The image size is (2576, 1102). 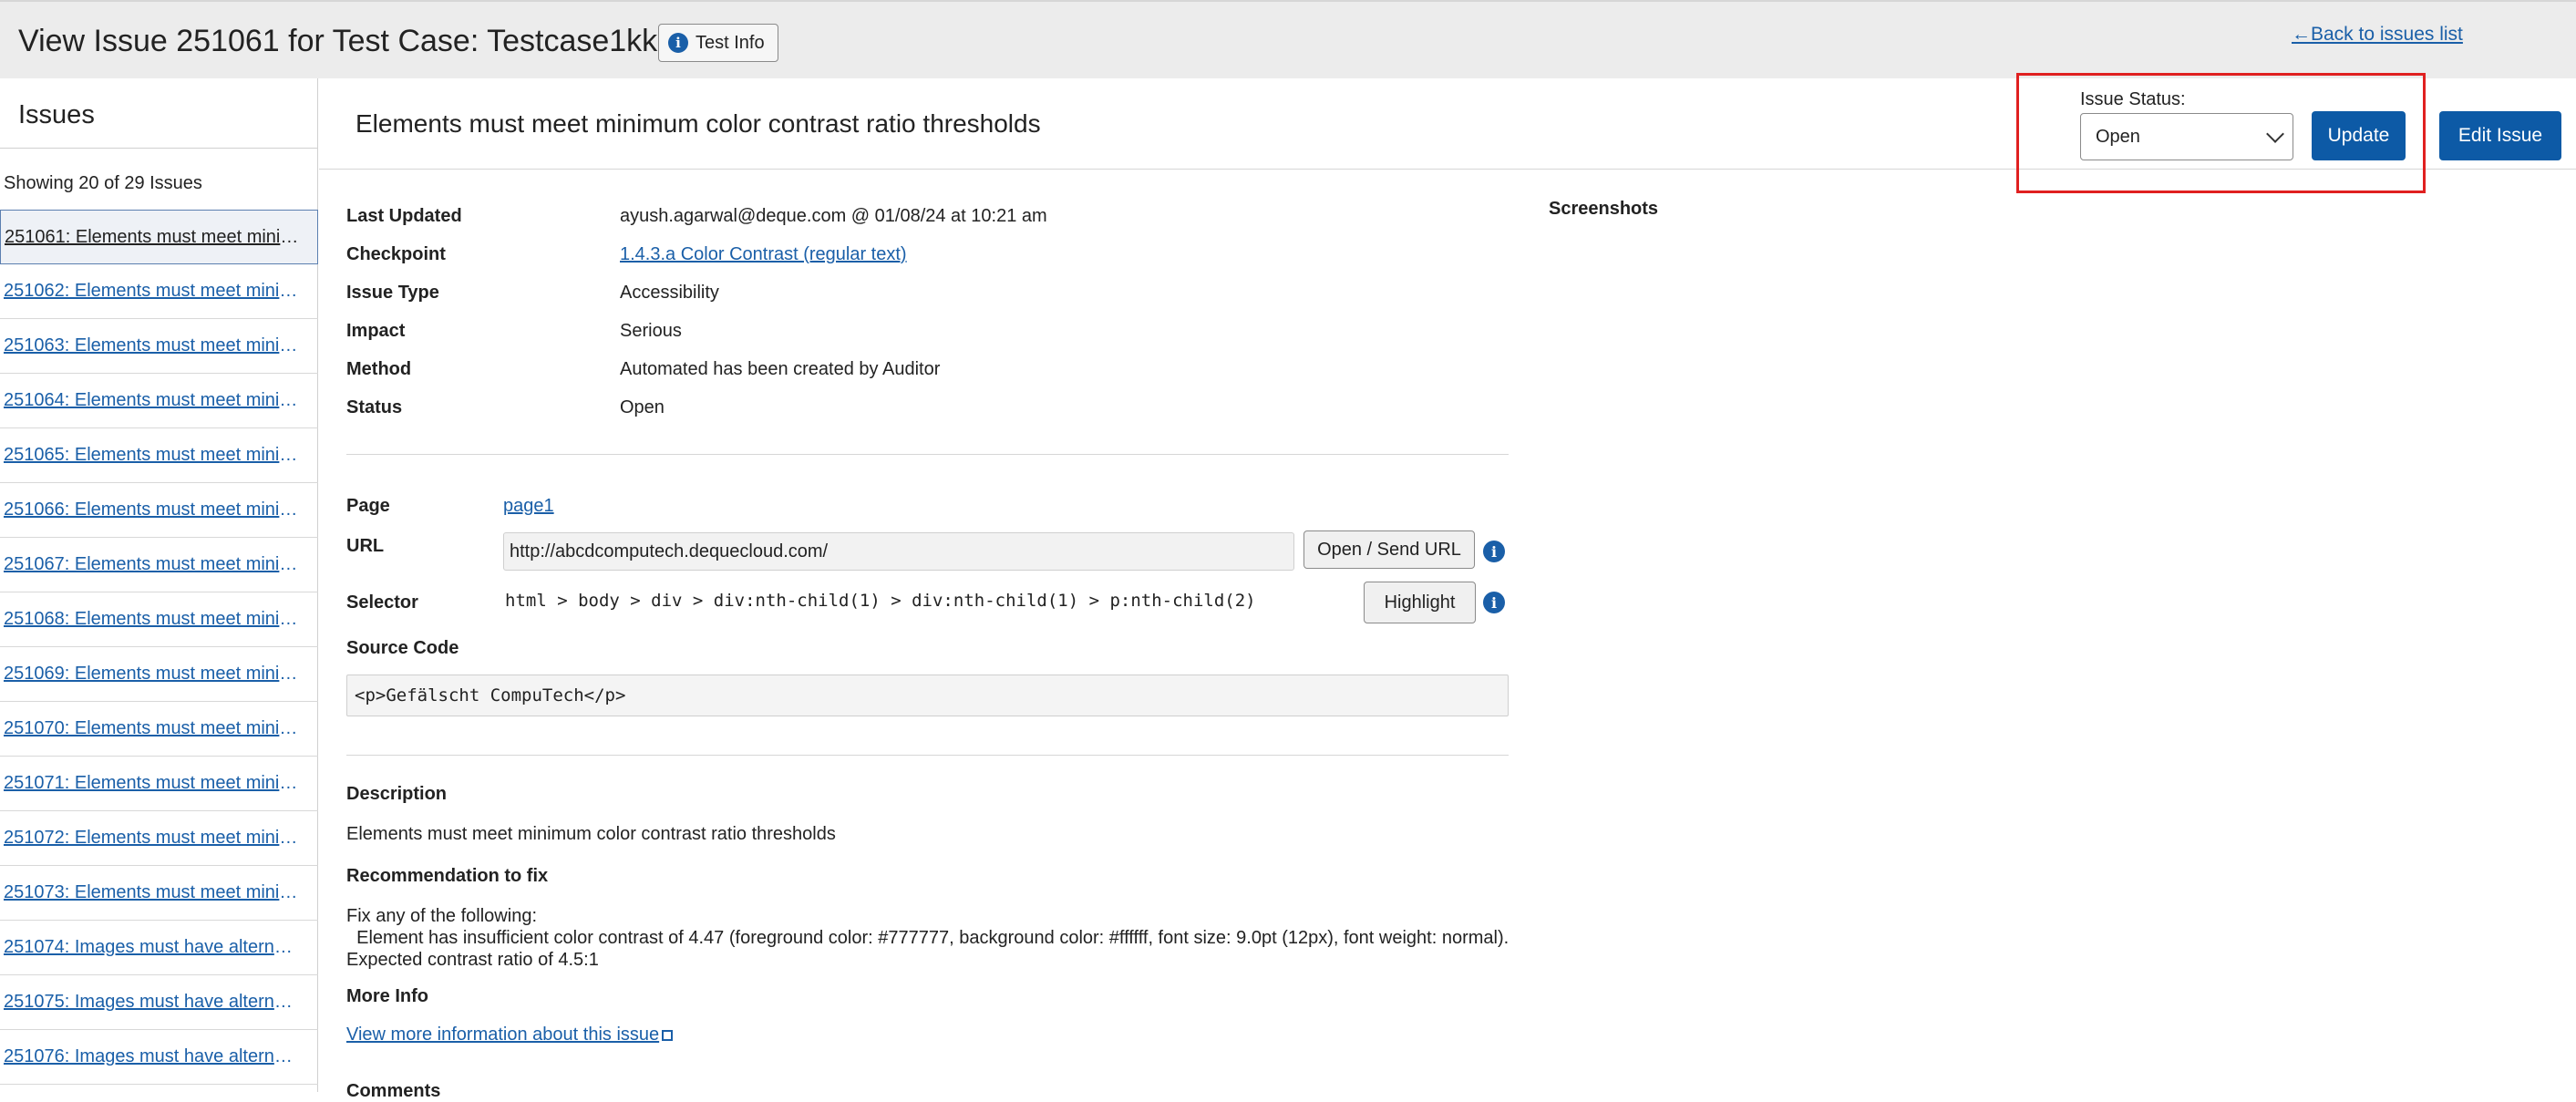 I want to click on sidebar-title: Issues, so click(x=56, y=114).